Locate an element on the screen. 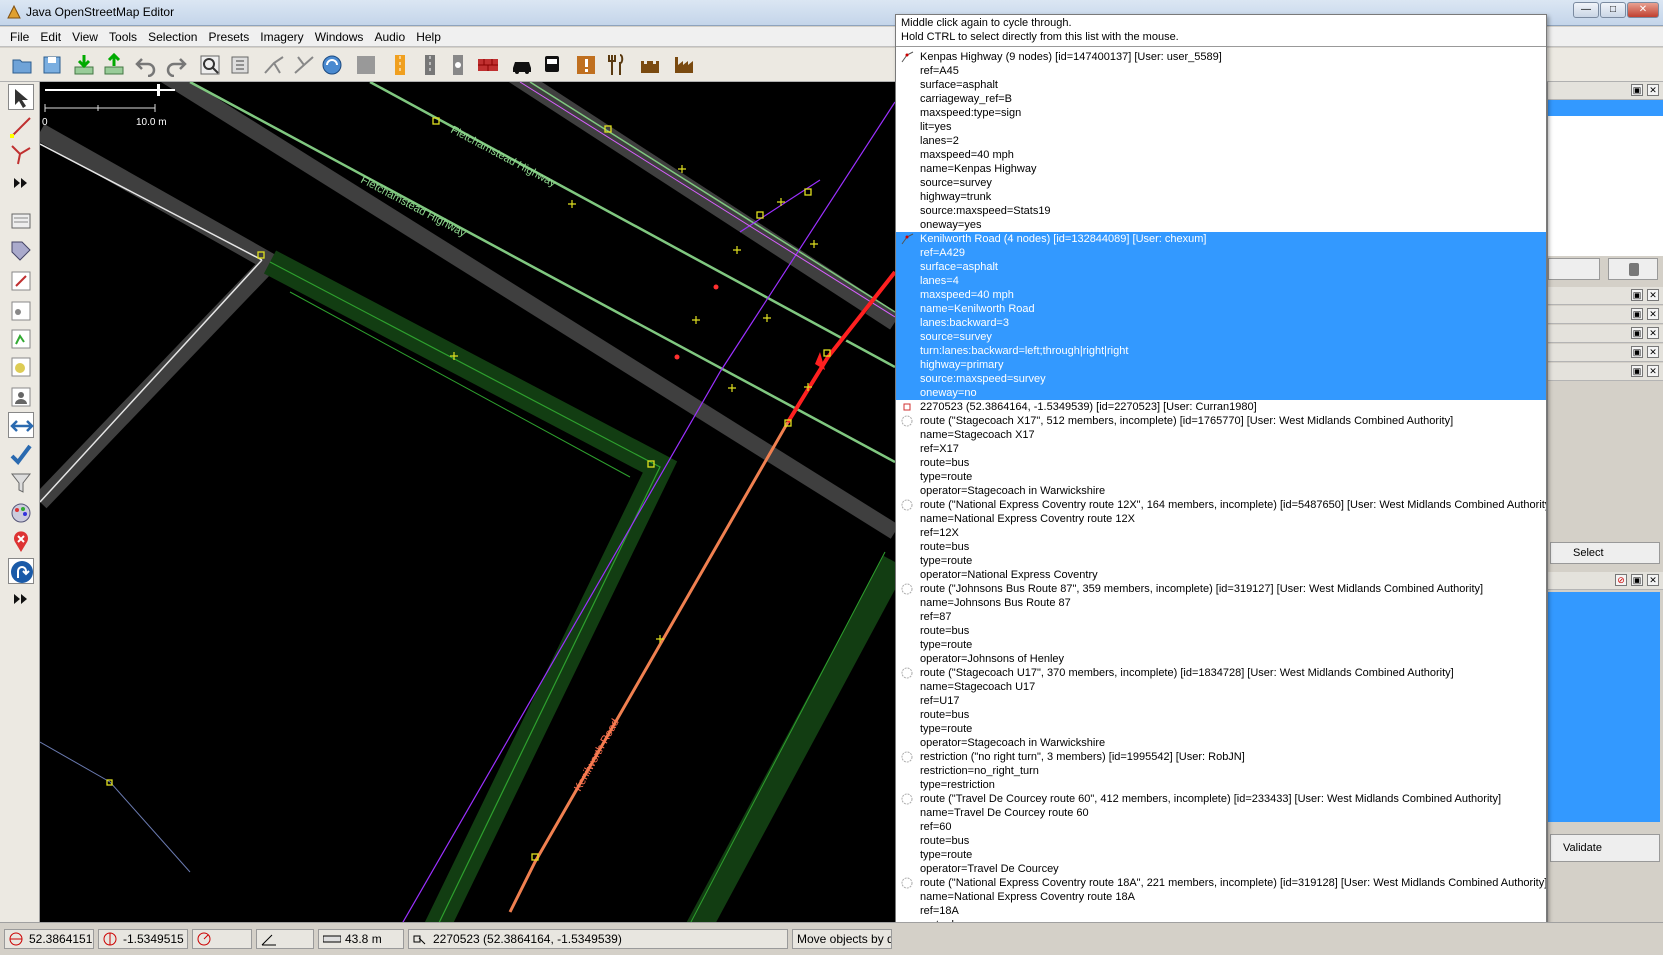 Image resolution: width=1663 pixels, height=955 pixels. selection-list-toggle-button is located at coordinates (21, 281).